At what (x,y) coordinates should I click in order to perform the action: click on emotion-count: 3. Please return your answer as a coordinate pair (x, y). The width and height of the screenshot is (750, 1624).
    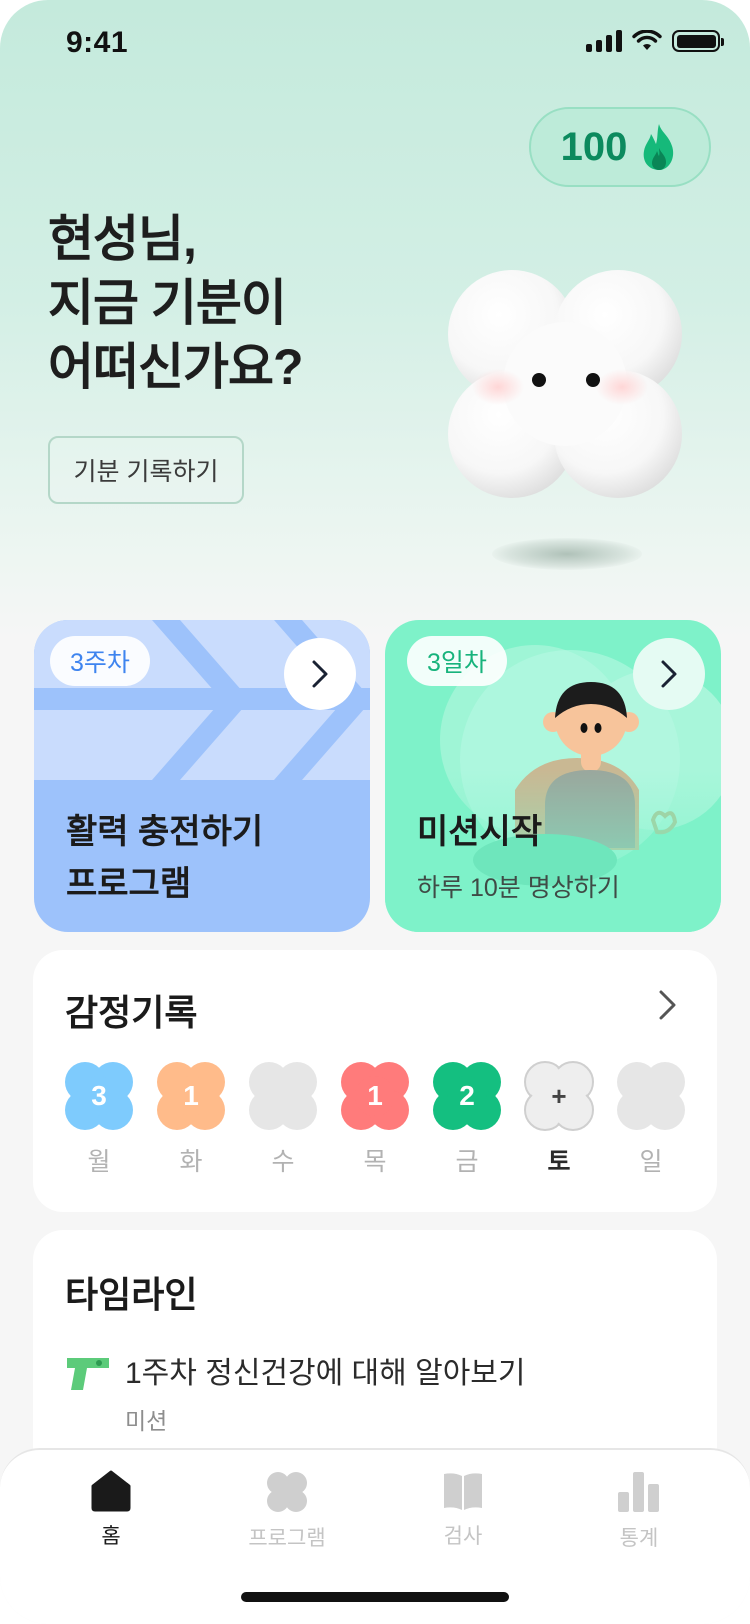
    Looking at the image, I should click on (99, 1095).